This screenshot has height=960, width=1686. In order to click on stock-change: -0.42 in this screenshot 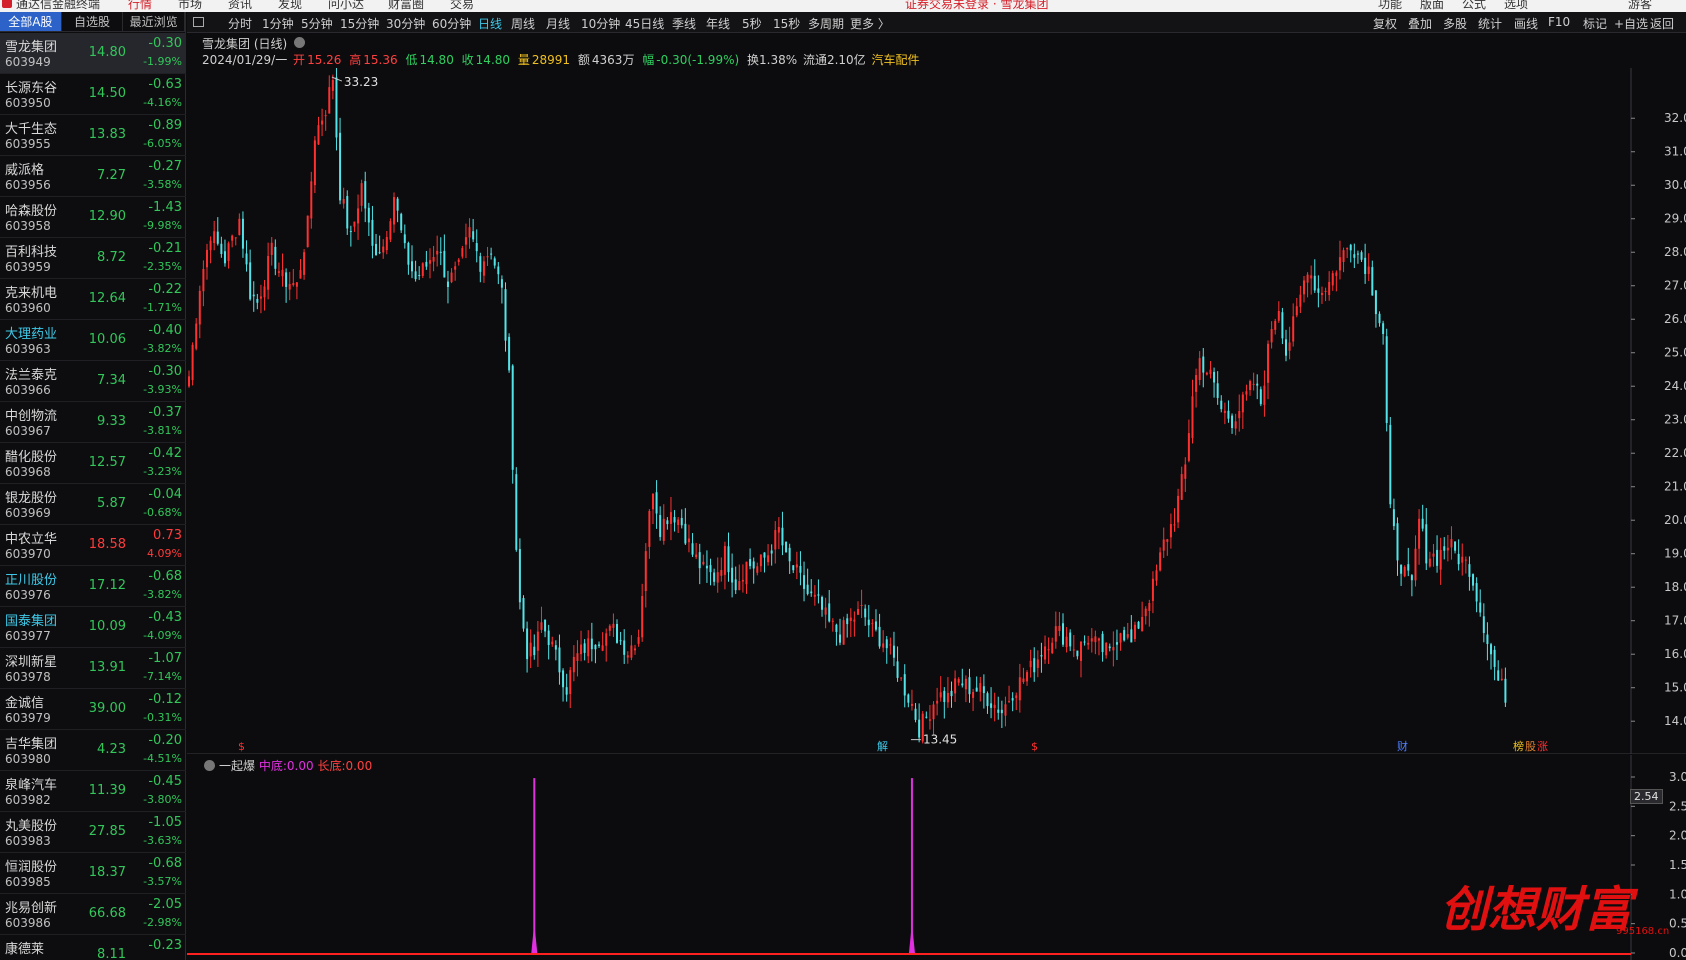, I will do `click(165, 453)`.